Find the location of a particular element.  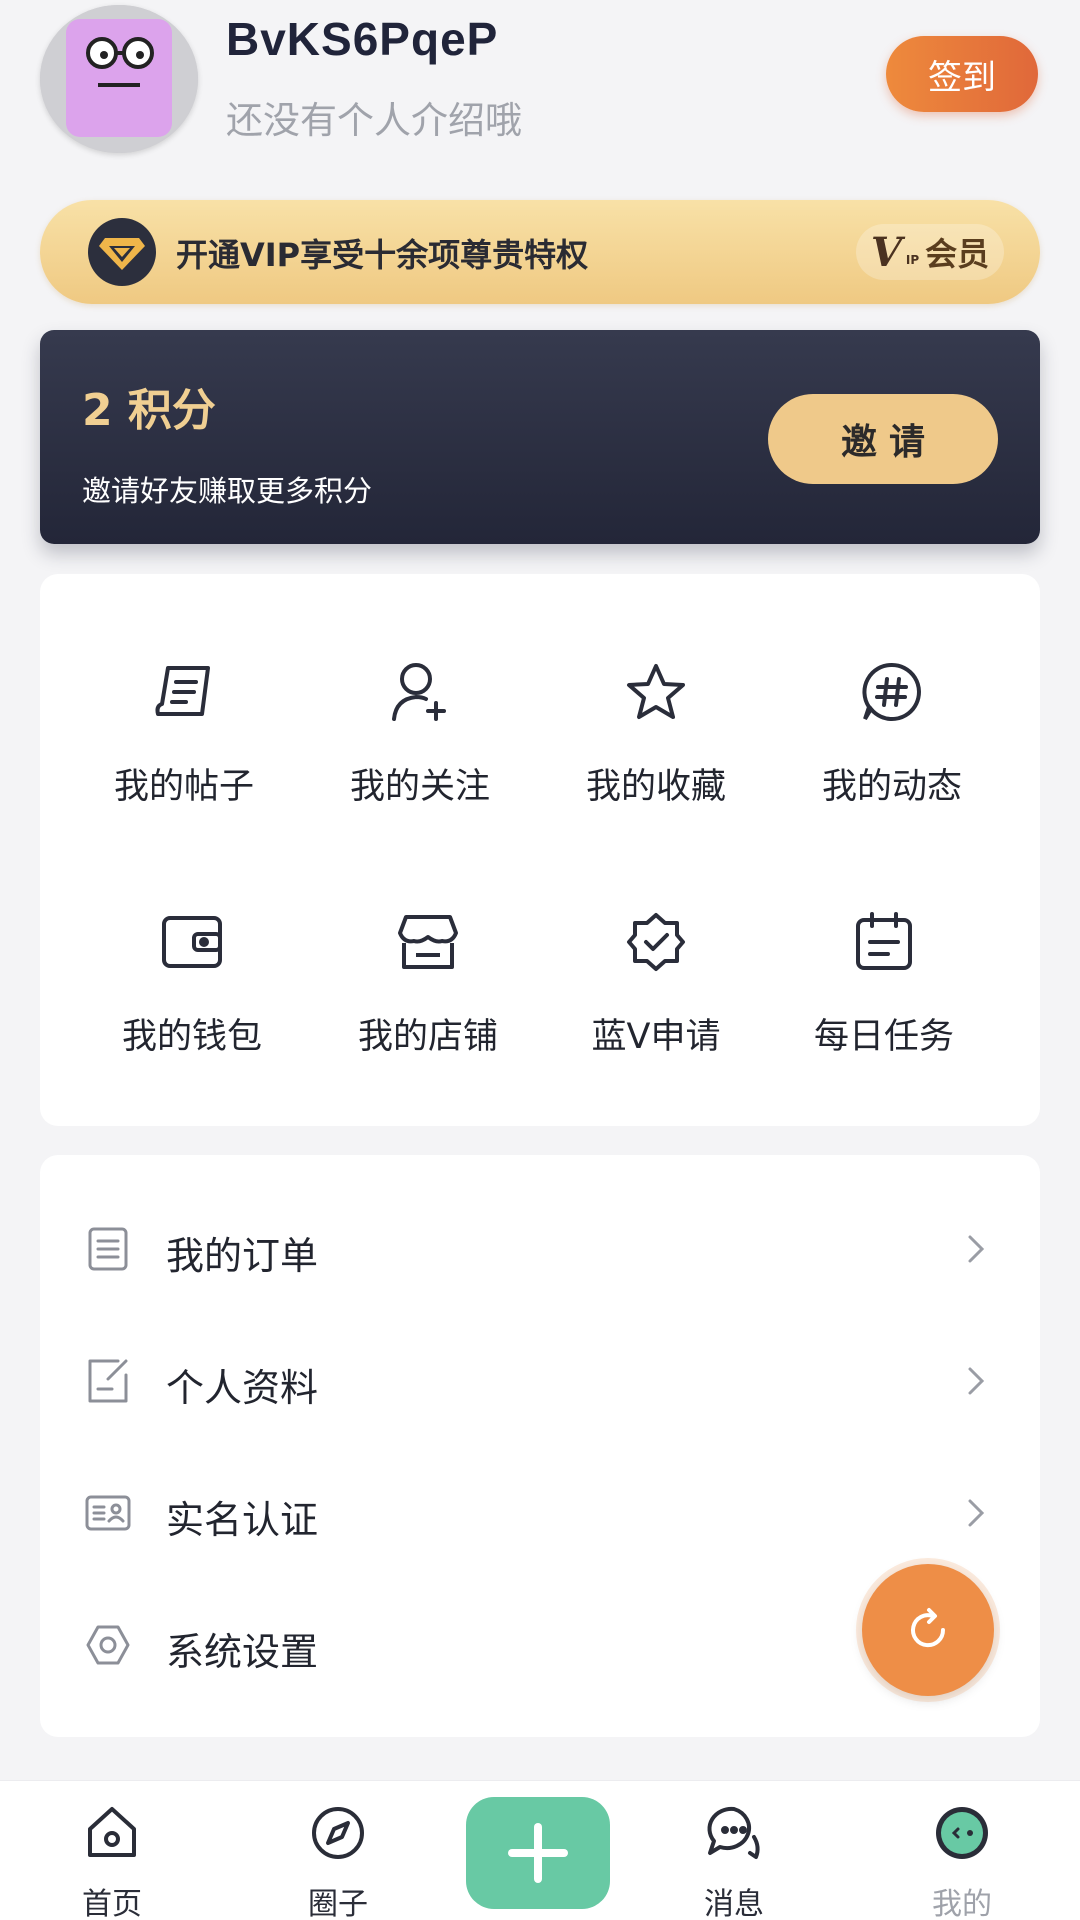

grid-item-my-wallet: 我的钱包 is located at coordinates (192, 940).